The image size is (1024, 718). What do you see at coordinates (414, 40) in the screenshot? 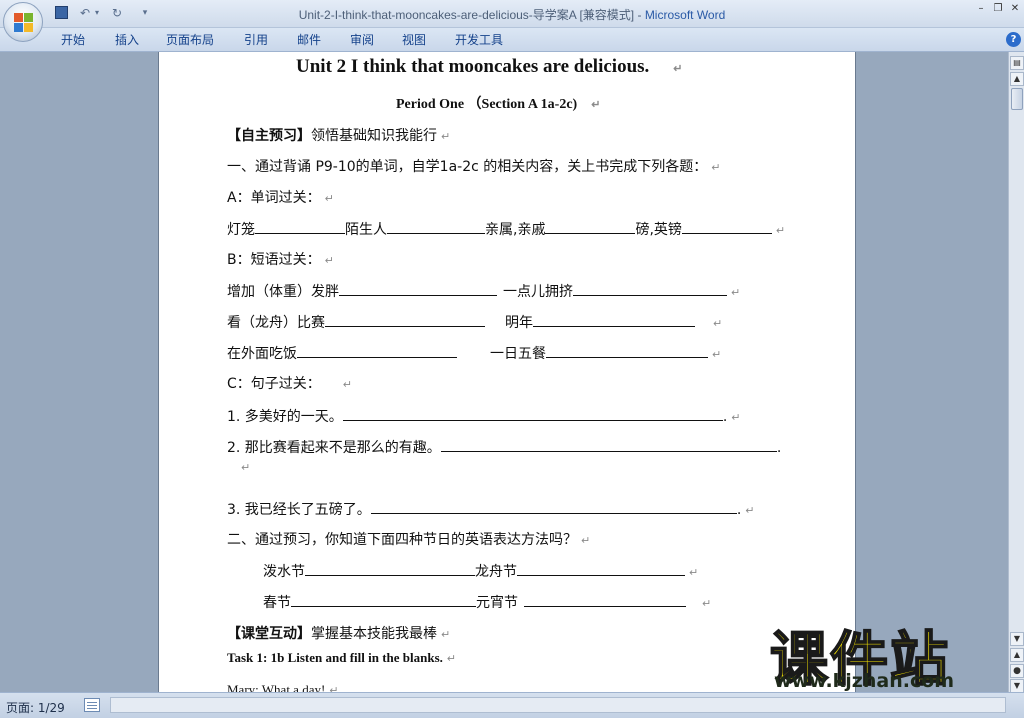
I see `tab-view: 视图` at bounding box center [414, 40].